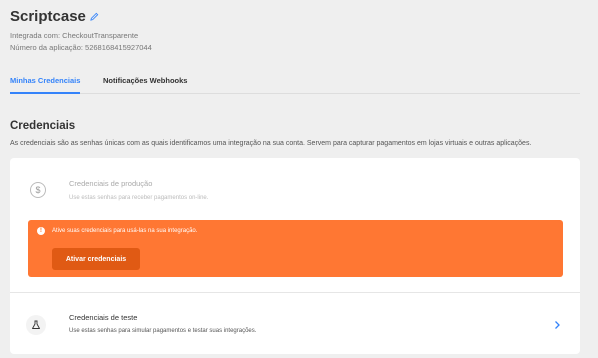  What do you see at coordinates (111, 183) in the screenshot?
I see `production-title: Credenciais de produção` at bounding box center [111, 183].